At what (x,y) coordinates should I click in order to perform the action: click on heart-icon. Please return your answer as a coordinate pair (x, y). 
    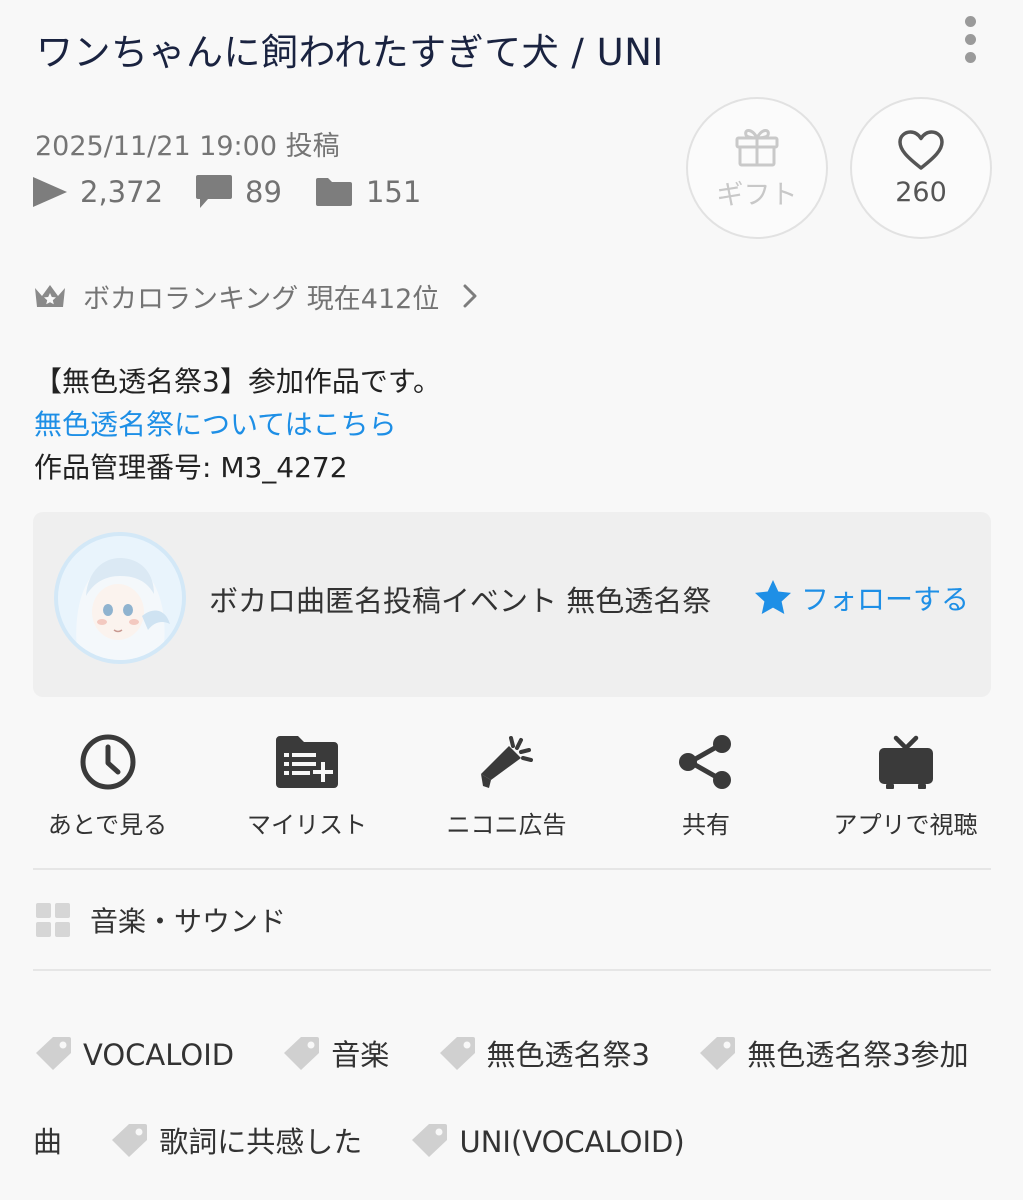
    Looking at the image, I should click on (921, 149).